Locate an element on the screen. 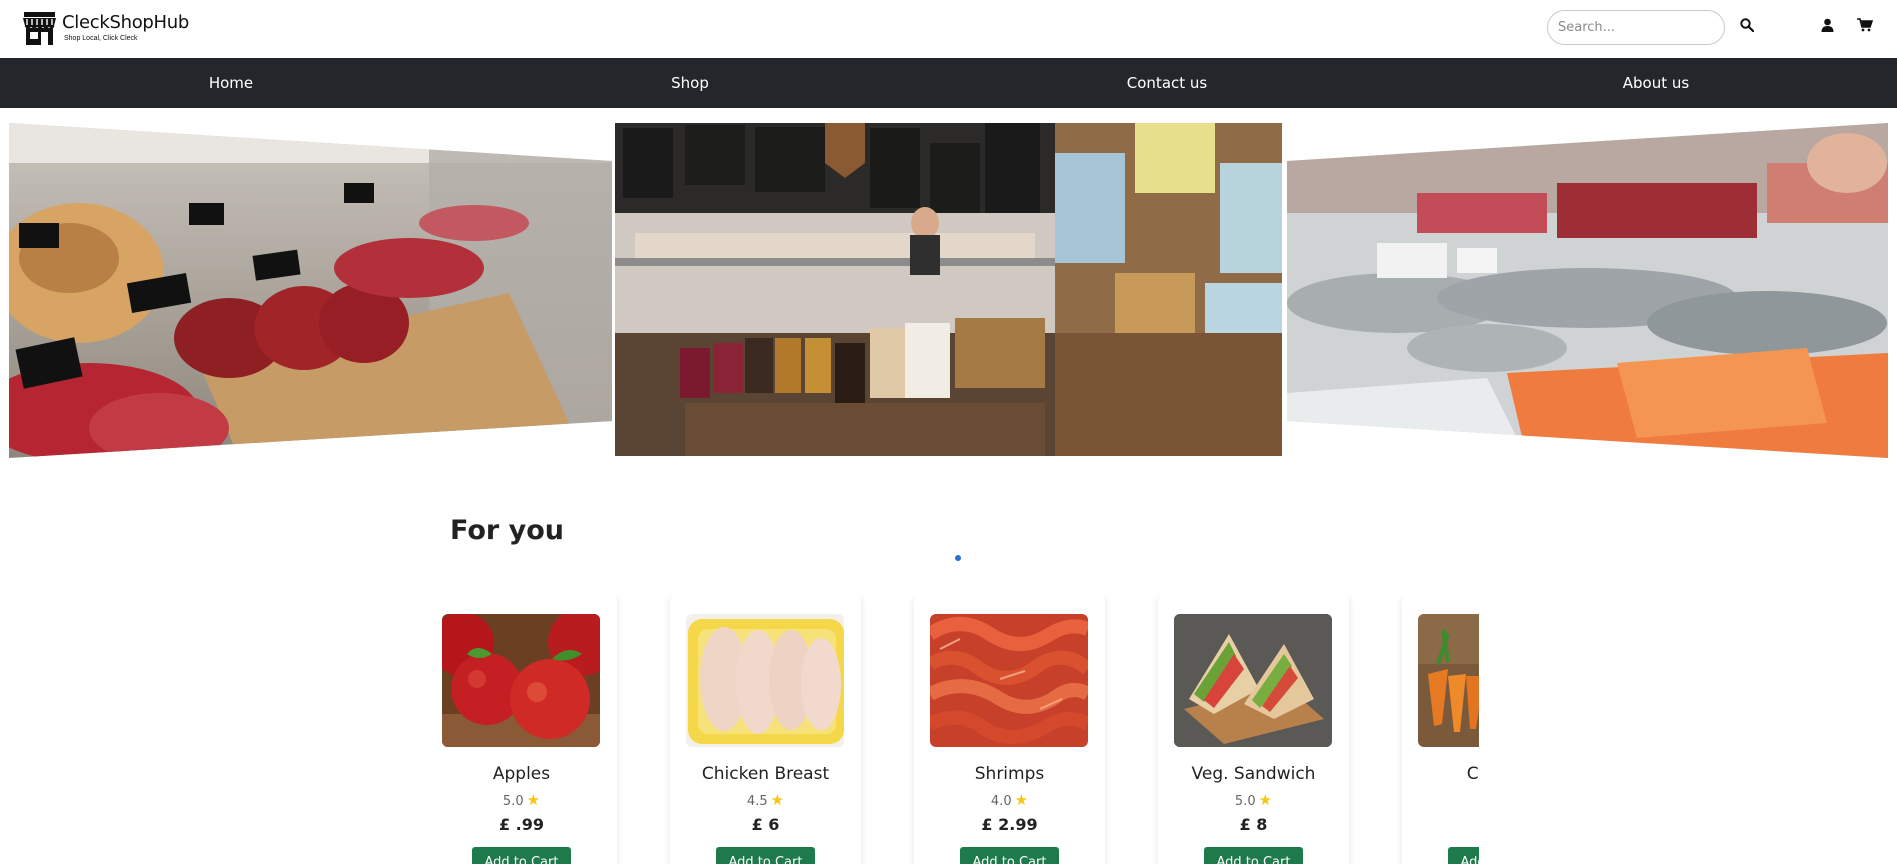 This screenshot has width=1897, height=864. product-name: Shrimps is located at coordinates (1009, 774).